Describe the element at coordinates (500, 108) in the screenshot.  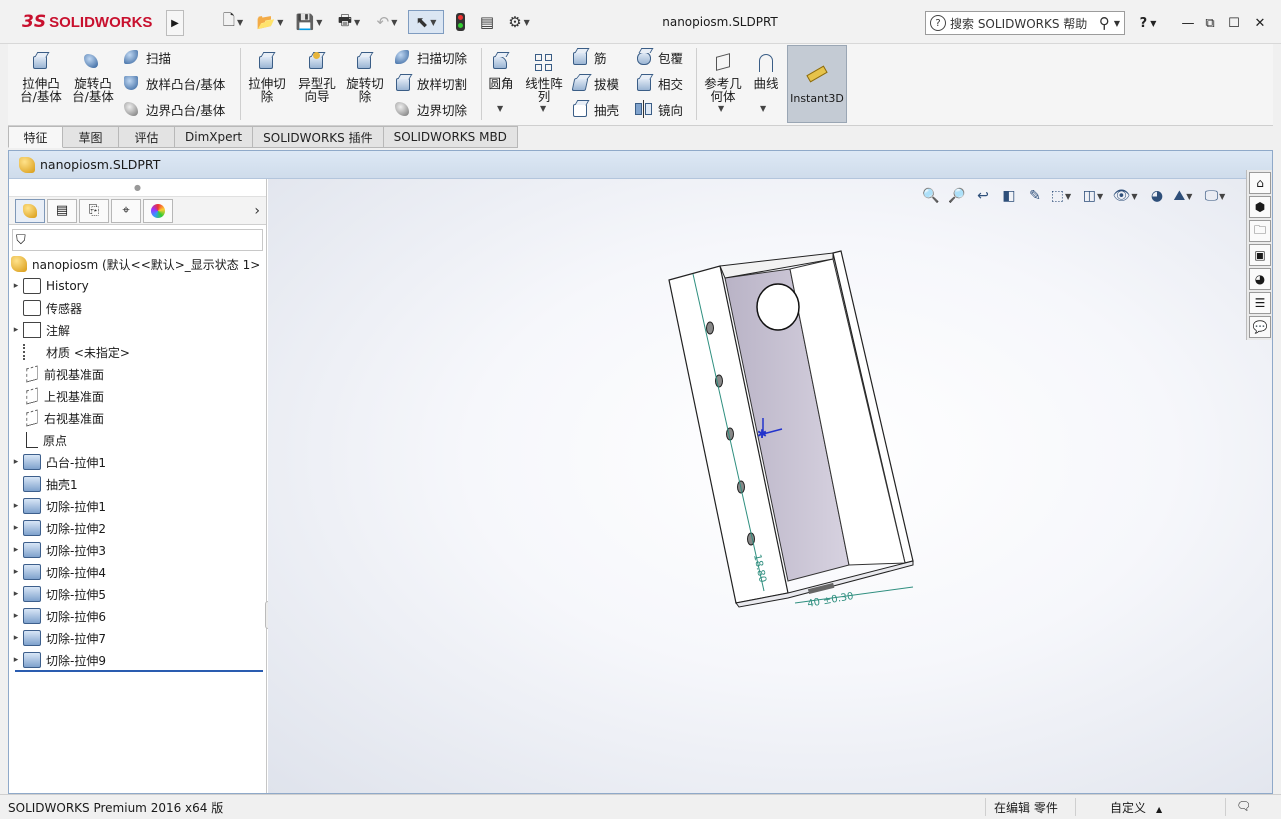
I see `fillet-dropdown: ▼` at that location.